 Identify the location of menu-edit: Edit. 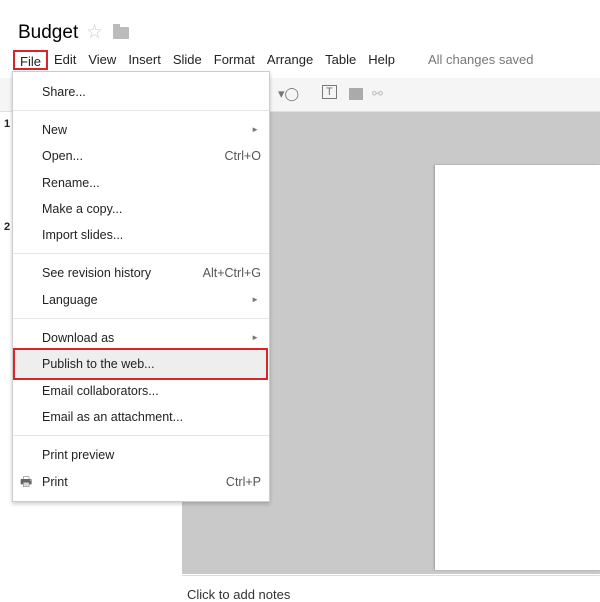
(65, 60).